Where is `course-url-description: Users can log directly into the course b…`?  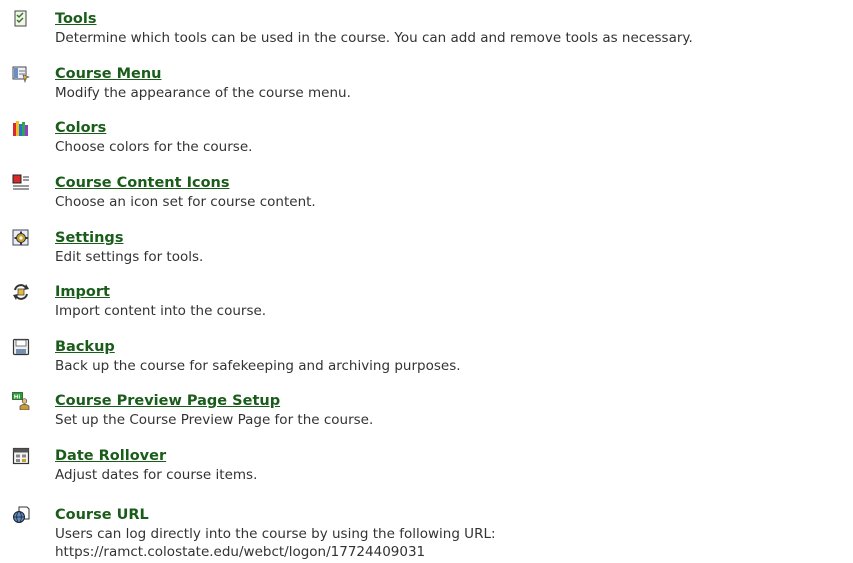 course-url-description: Users can log directly into the course b… is located at coordinates (275, 534).